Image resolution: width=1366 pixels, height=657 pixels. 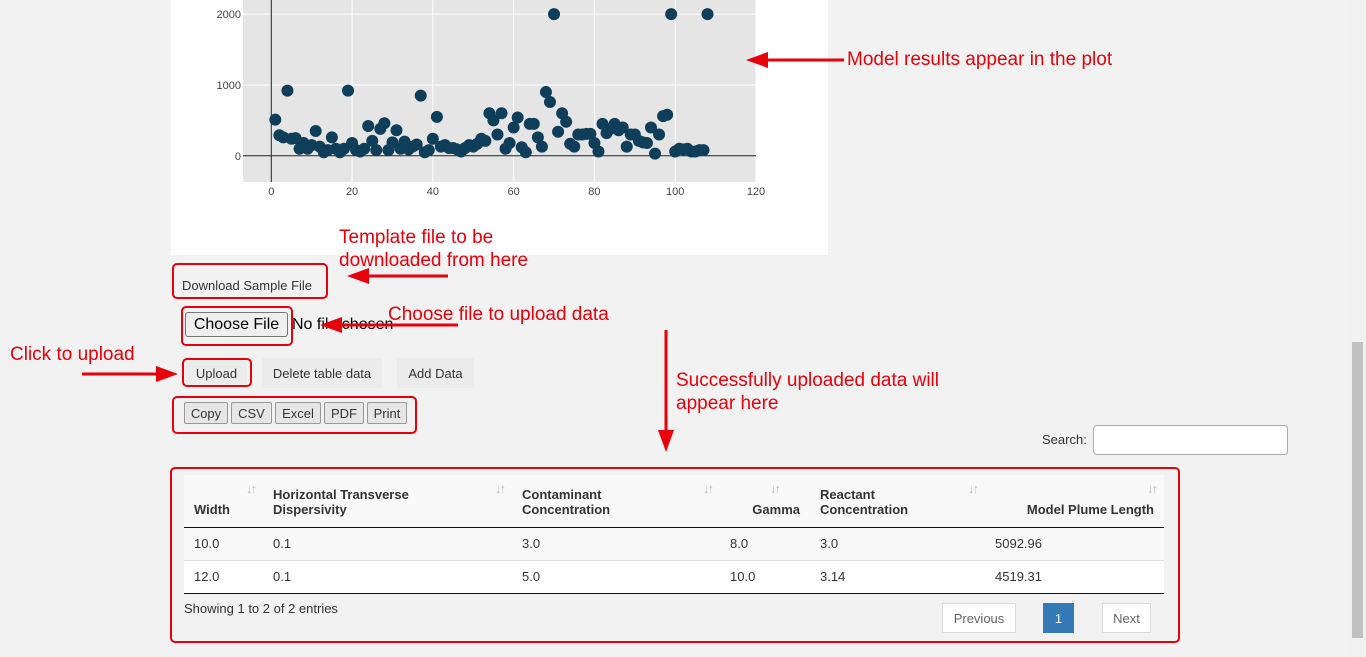 What do you see at coordinates (322, 373) in the screenshot?
I see `delete-table-data-button: Delete table data` at bounding box center [322, 373].